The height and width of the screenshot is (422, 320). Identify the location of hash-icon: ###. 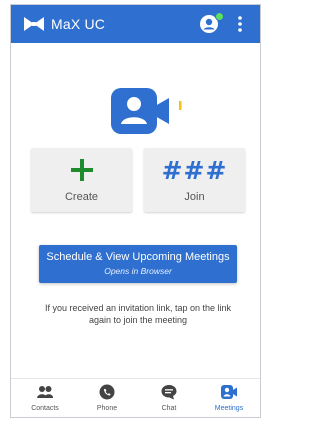
(194, 170).